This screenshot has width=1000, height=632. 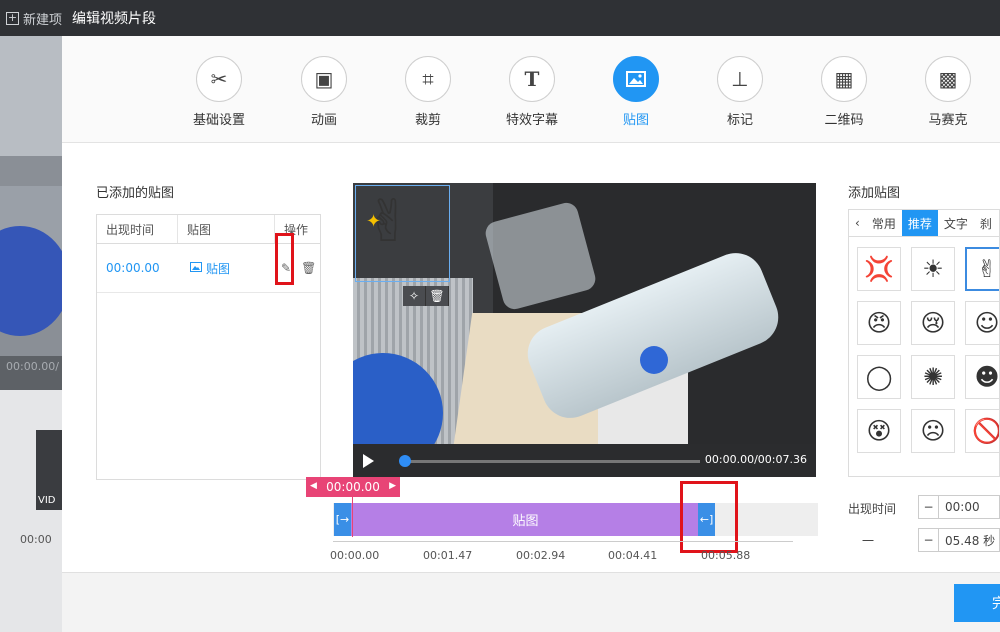 I want to click on thumbnail-label: VID, so click(x=47, y=500).